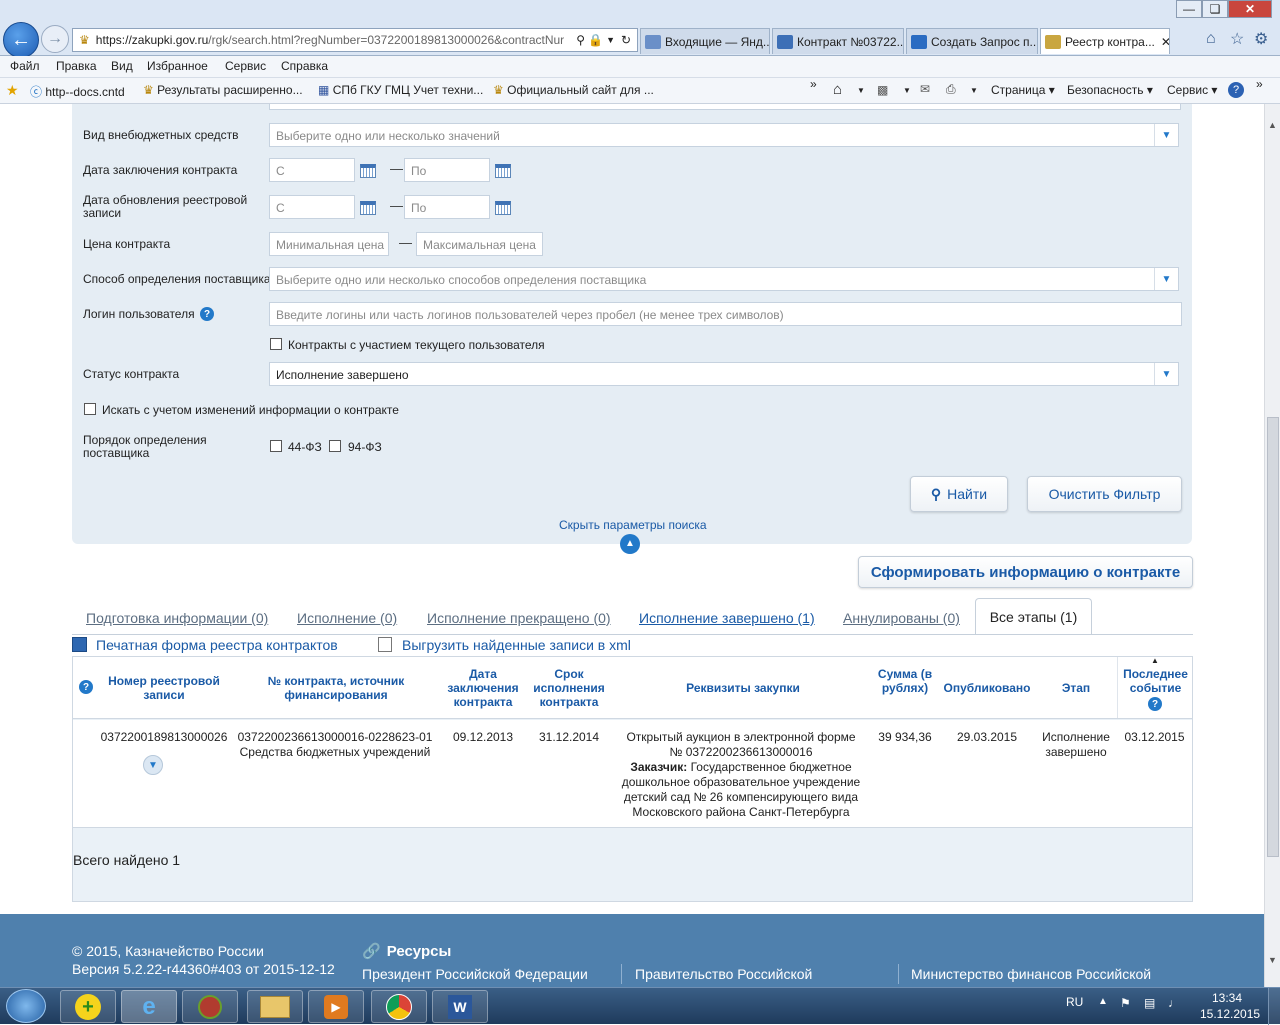  I want to click on tab-all-stages: Все этапы (1), so click(1033, 616).